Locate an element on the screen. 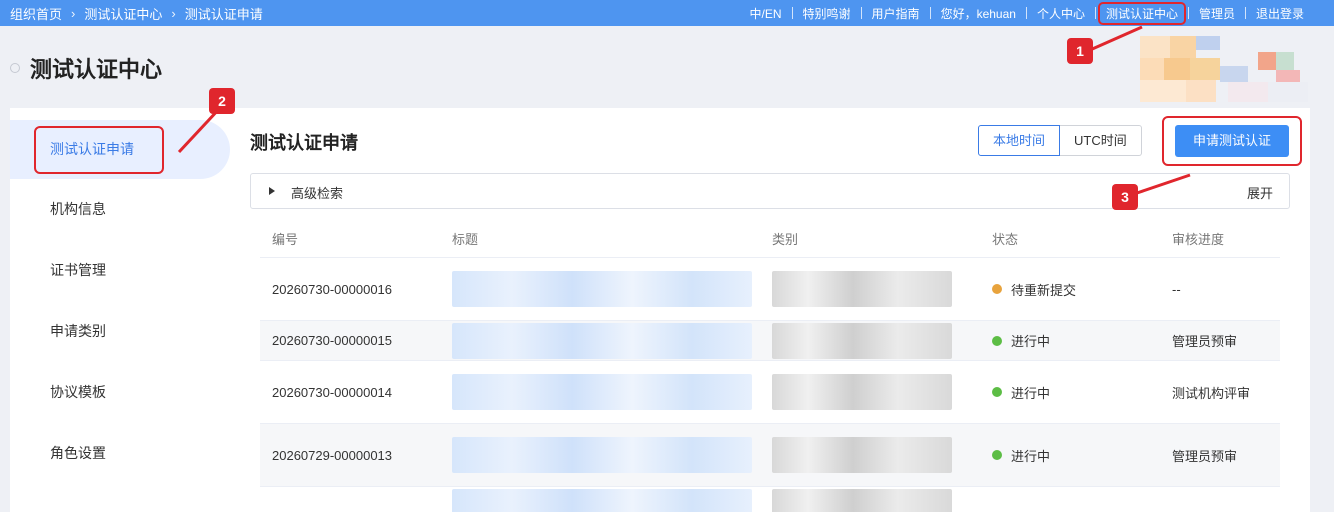  cell-id: 20260729-00000013 is located at coordinates (332, 455).